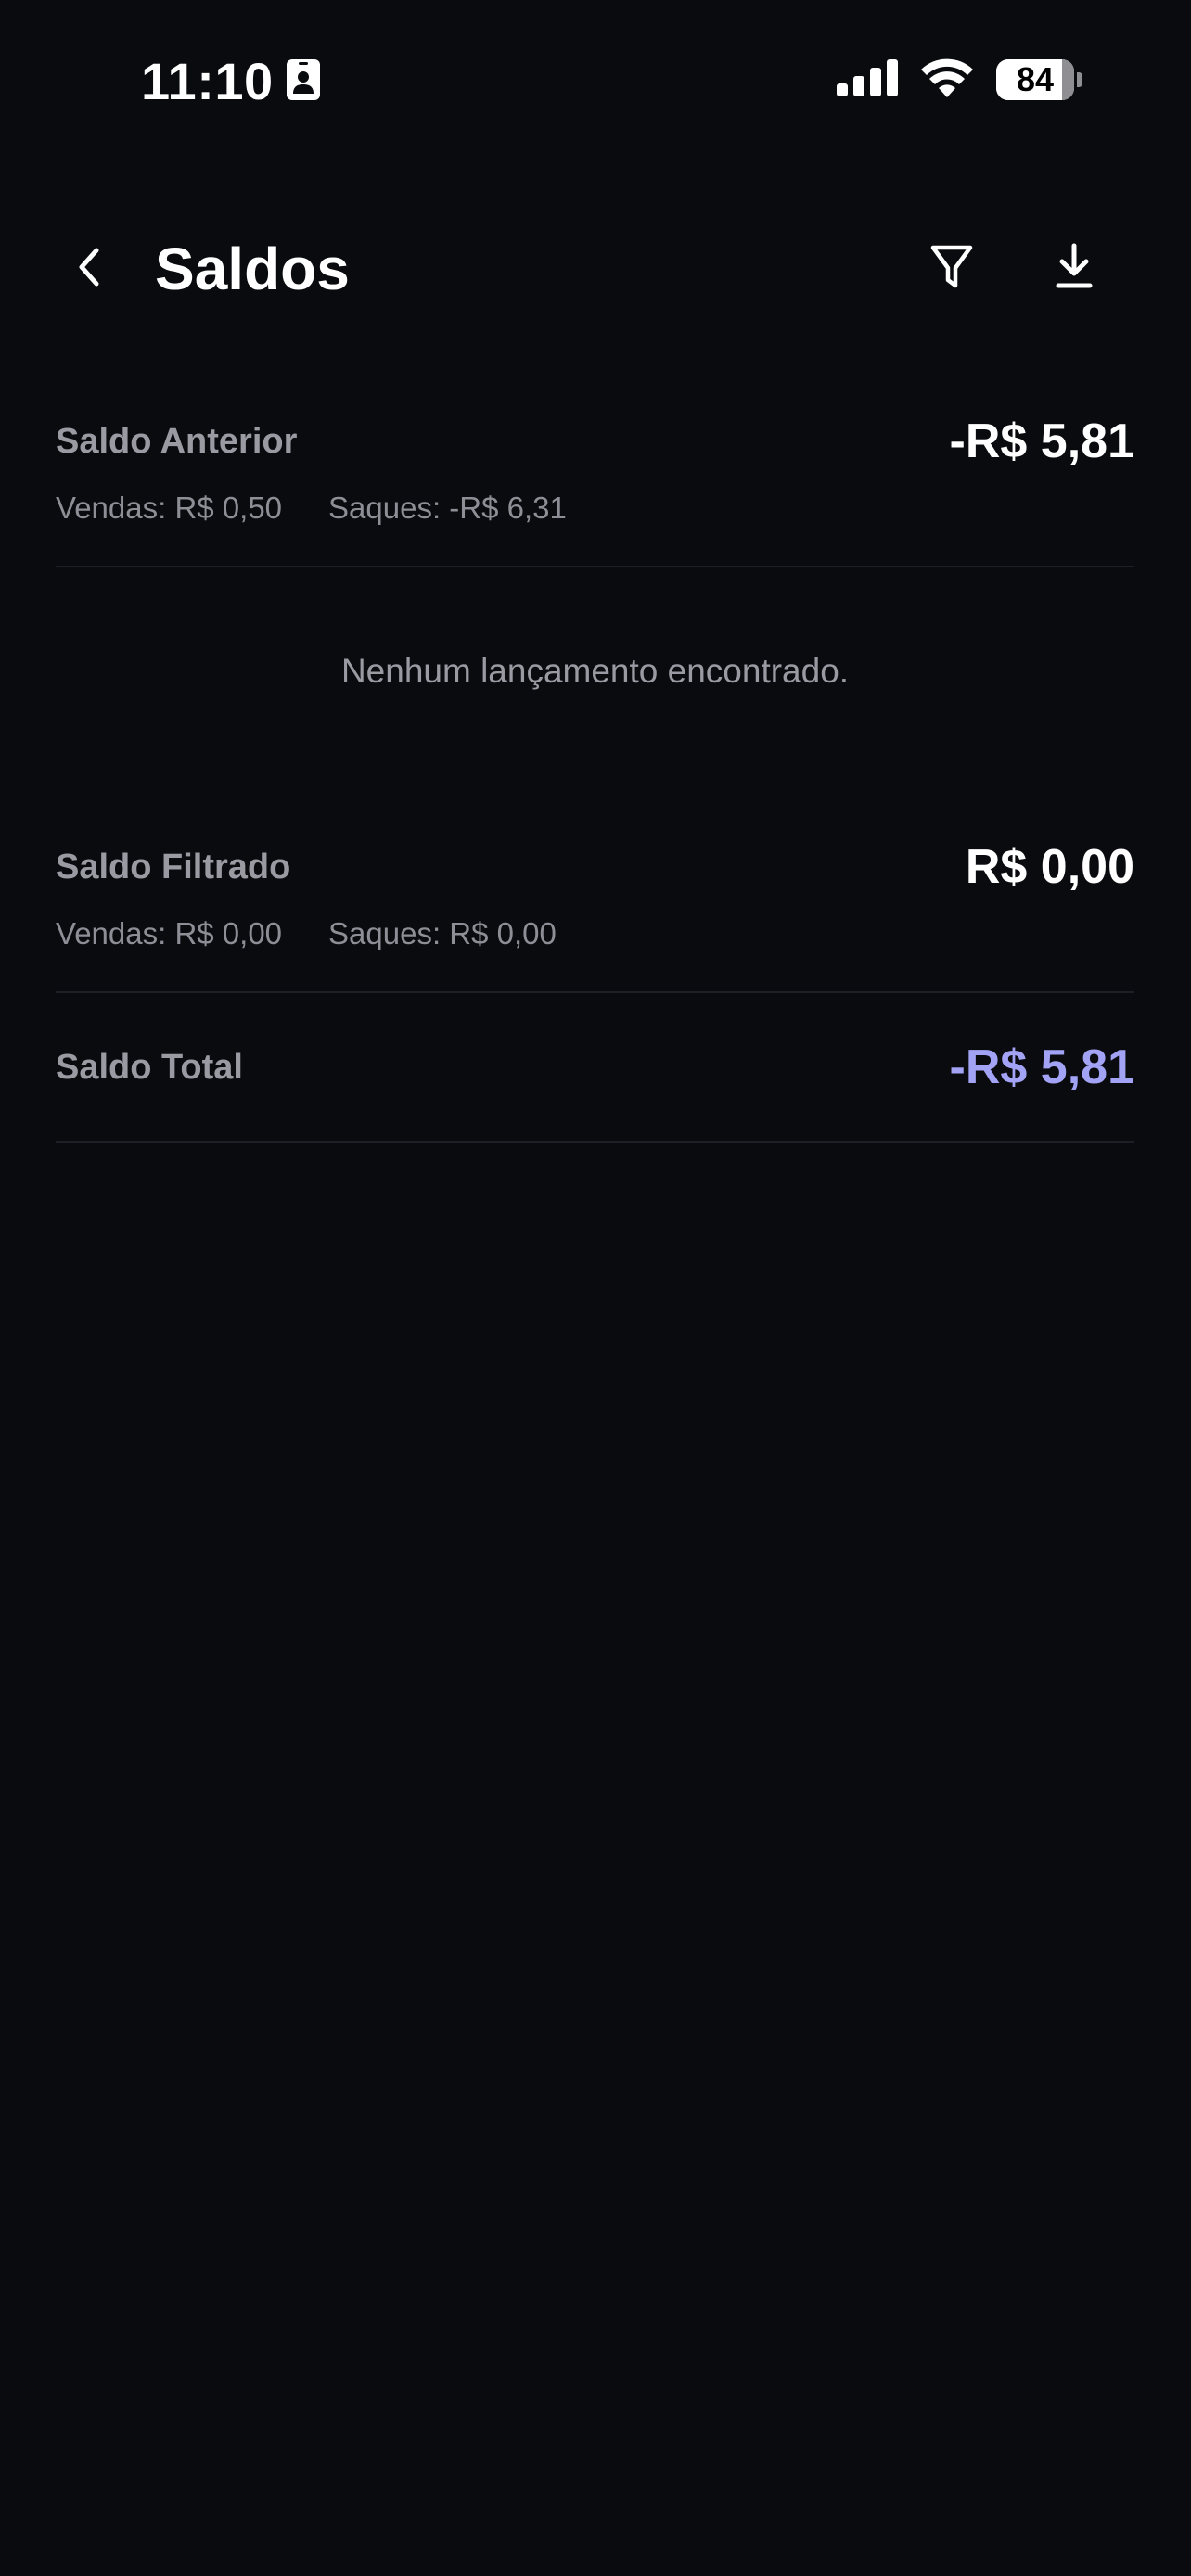 The height and width of the screenshot is (2576, 1191). I want to click on saldo-filtrado-label: Saldo Filtrado, so click(173, 867).